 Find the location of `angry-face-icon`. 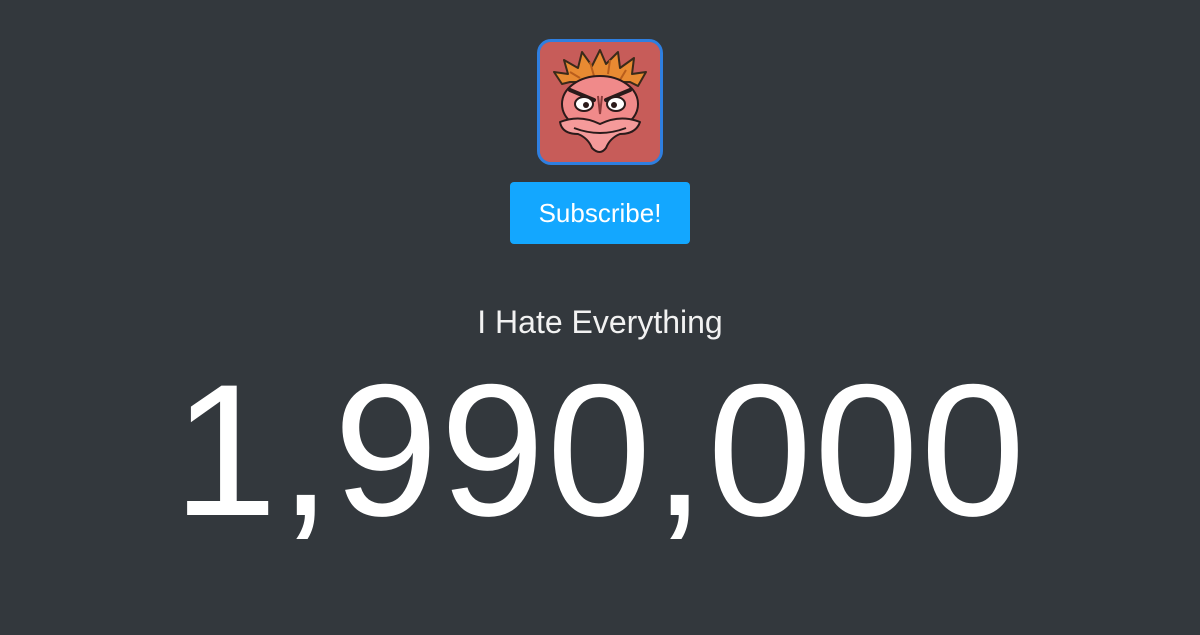

angry-face-icon is located at coordinates (600, 102).